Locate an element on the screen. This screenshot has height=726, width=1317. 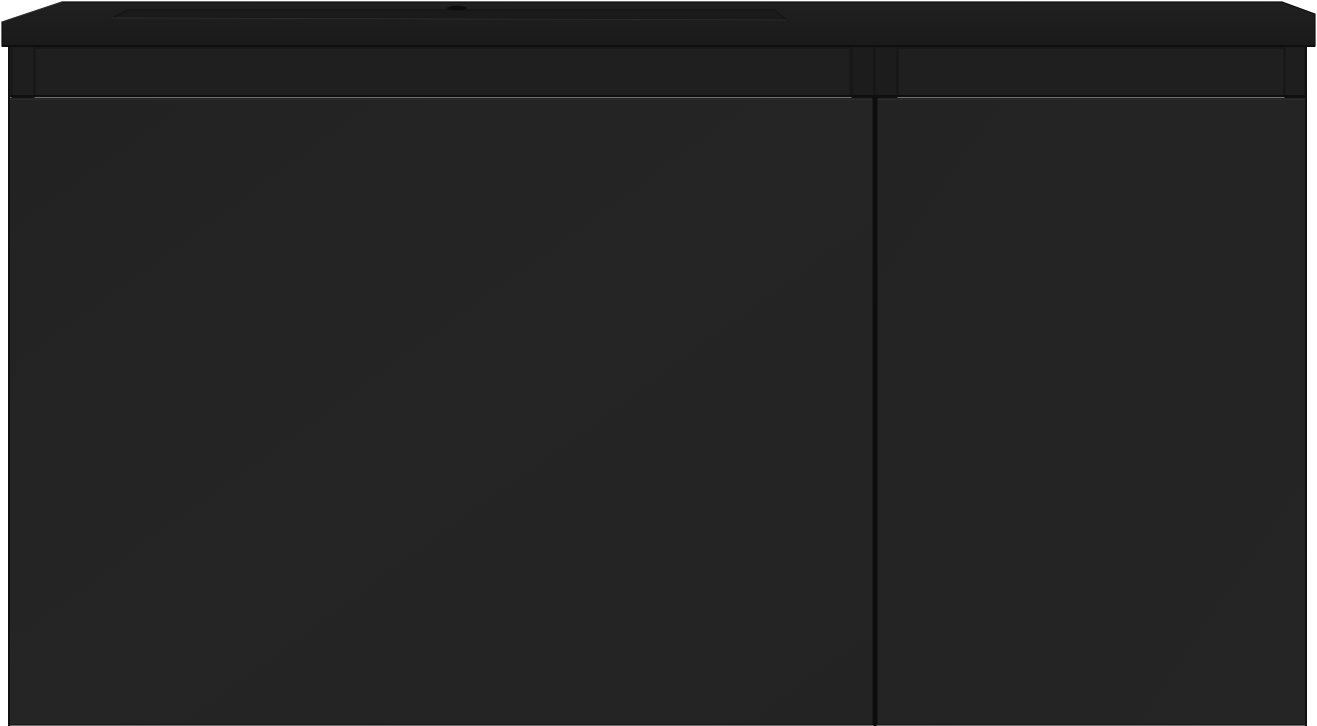
countertop is located at coordinates (658, 24).